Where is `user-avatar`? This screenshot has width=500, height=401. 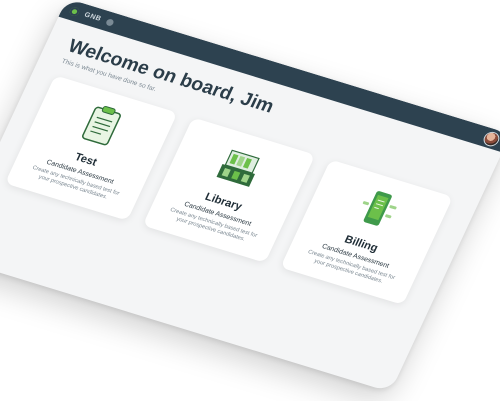 user-avatar is located at coordinates (490, 138).